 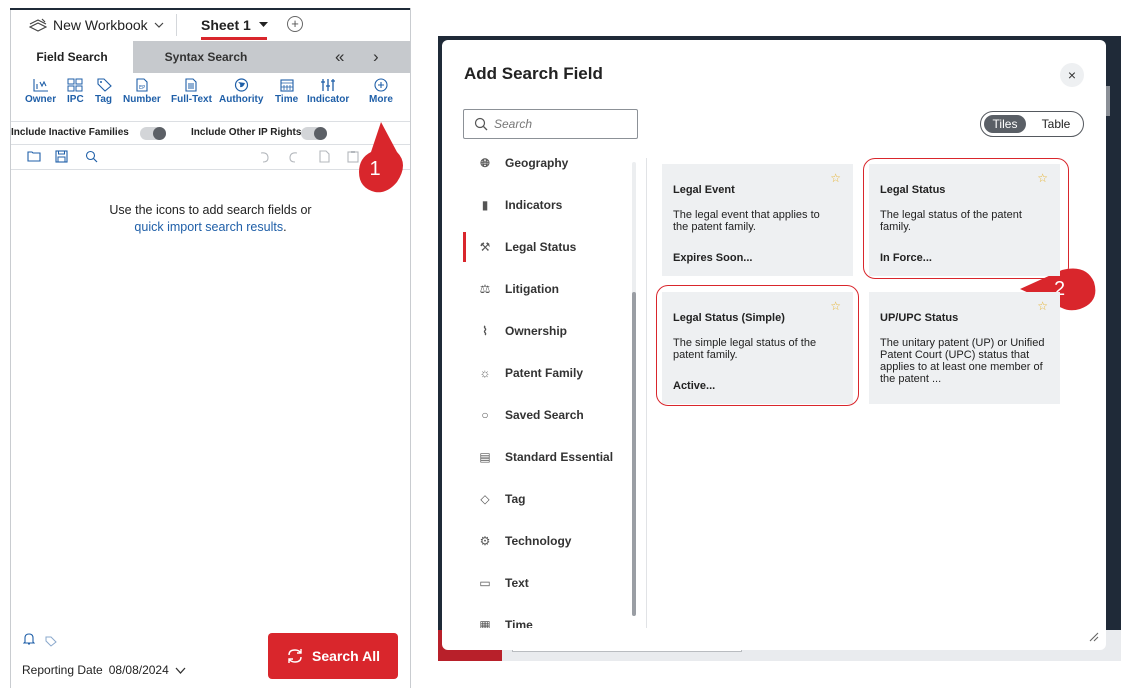 I want to click on toolbar-owner-button: Owner, so click(x=40, y=91).